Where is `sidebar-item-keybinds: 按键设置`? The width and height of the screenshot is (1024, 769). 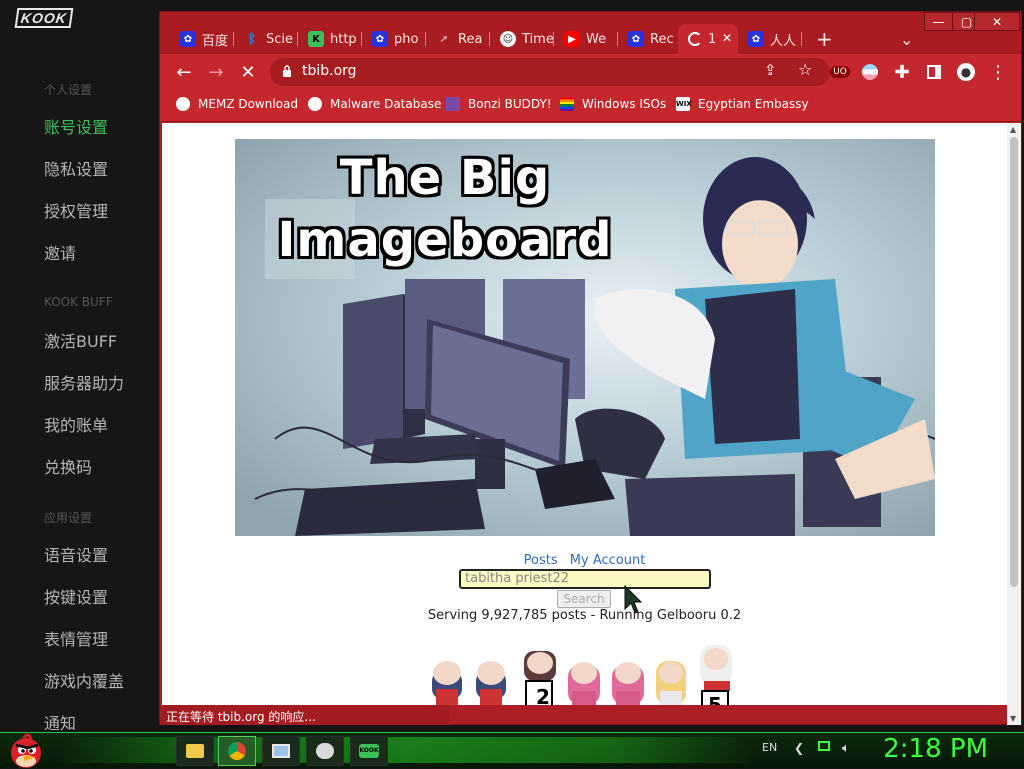
sidebar-item-keybinds: 按键设置 is located at coordinates (76, 596).